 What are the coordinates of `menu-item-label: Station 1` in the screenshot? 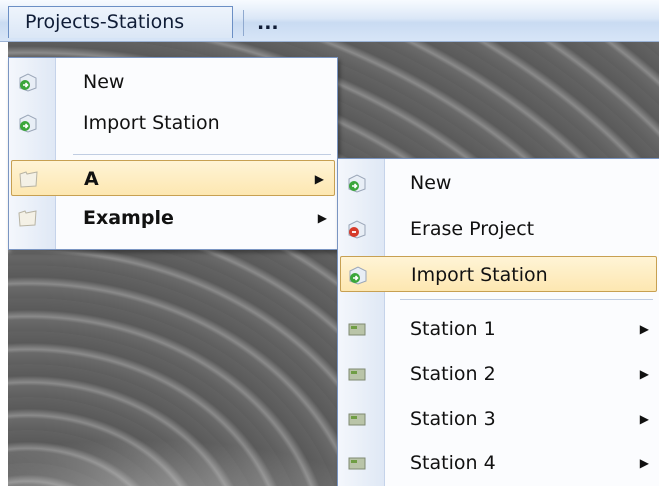 It's located at (453, 329).